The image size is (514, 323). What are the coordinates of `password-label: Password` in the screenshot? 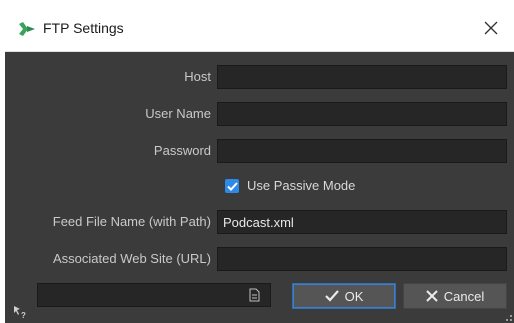 It's located at (182, 150).